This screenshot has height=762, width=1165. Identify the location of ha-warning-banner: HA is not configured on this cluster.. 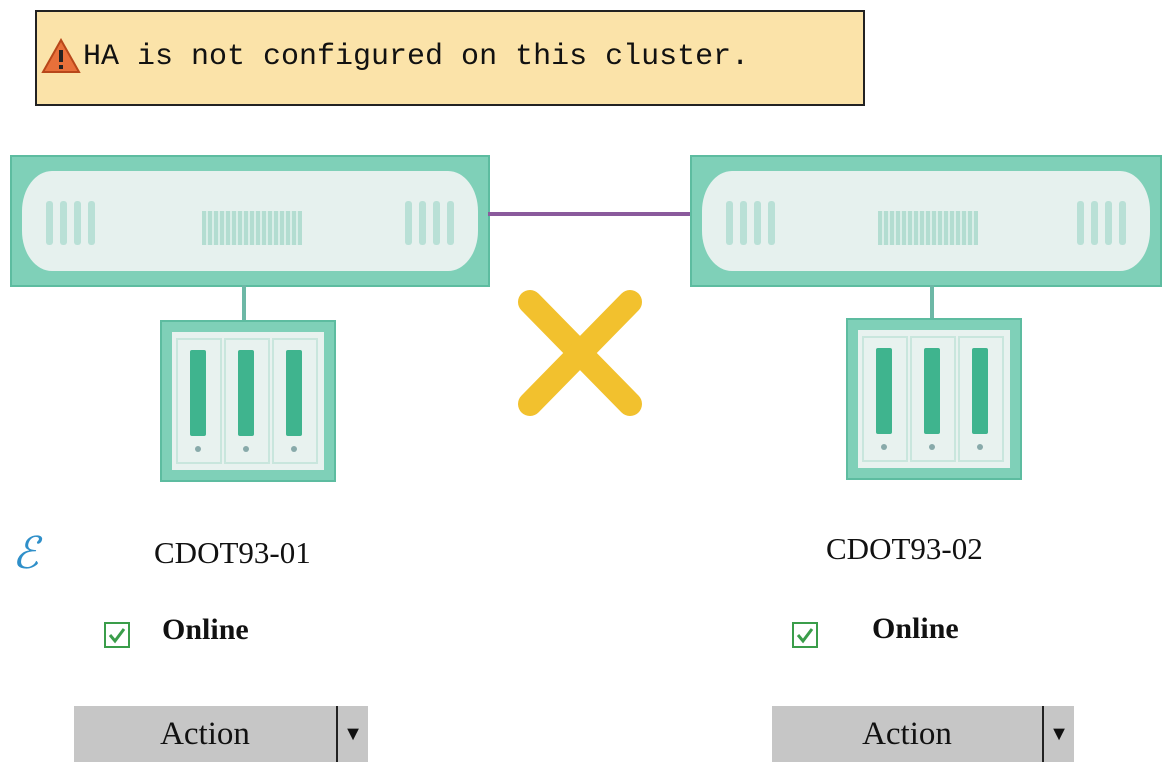
(450, 58).